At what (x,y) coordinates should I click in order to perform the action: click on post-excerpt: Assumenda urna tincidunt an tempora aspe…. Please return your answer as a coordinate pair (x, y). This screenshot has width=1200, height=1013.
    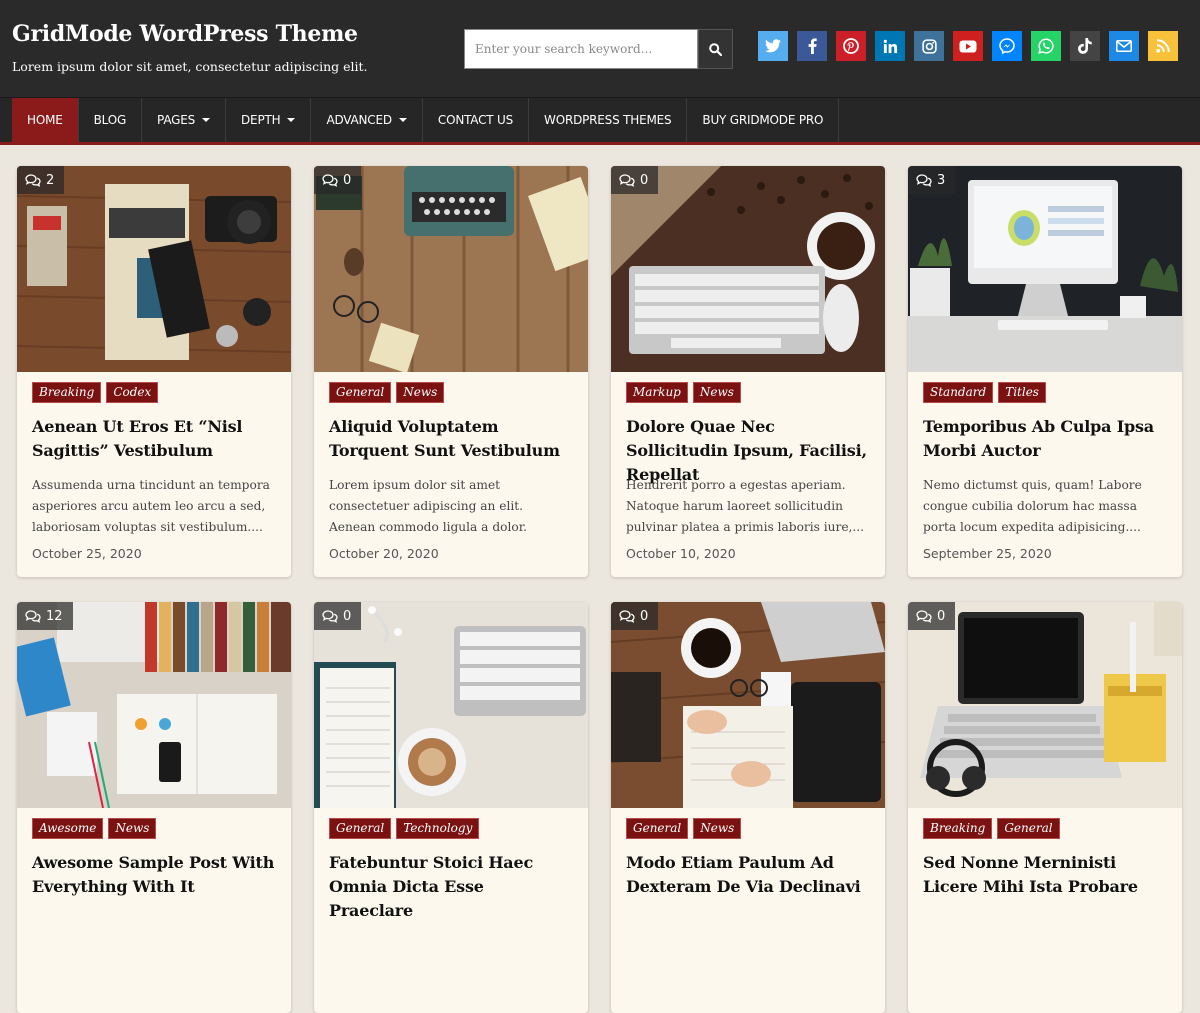
    Looking at the image, I should click on (151, 506).